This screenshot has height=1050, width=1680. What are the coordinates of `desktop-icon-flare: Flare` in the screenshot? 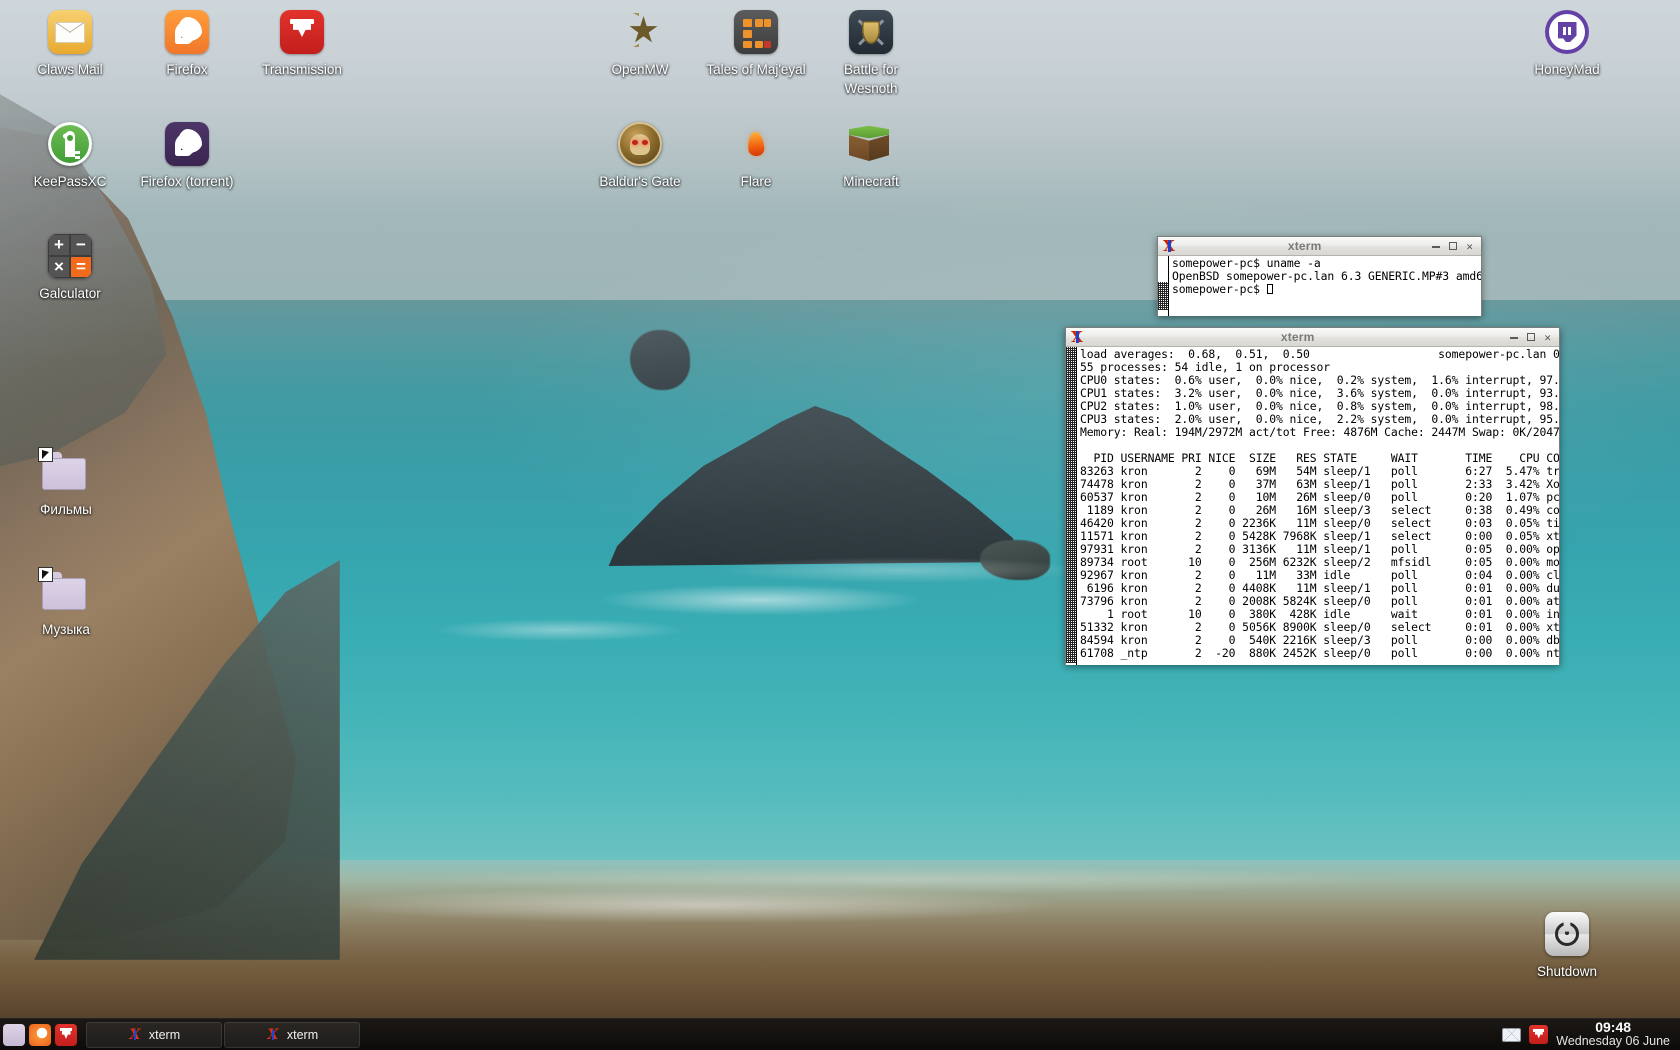 It's located at (756, 156).